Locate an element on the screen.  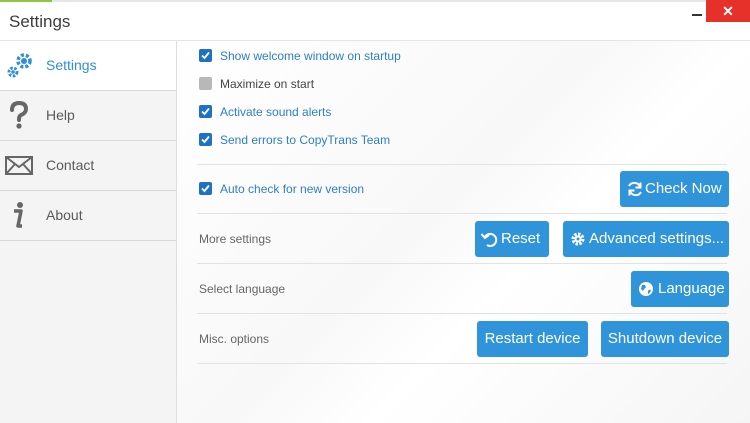
maximize-label: Maximize on start is located at coordinates (267, 84).